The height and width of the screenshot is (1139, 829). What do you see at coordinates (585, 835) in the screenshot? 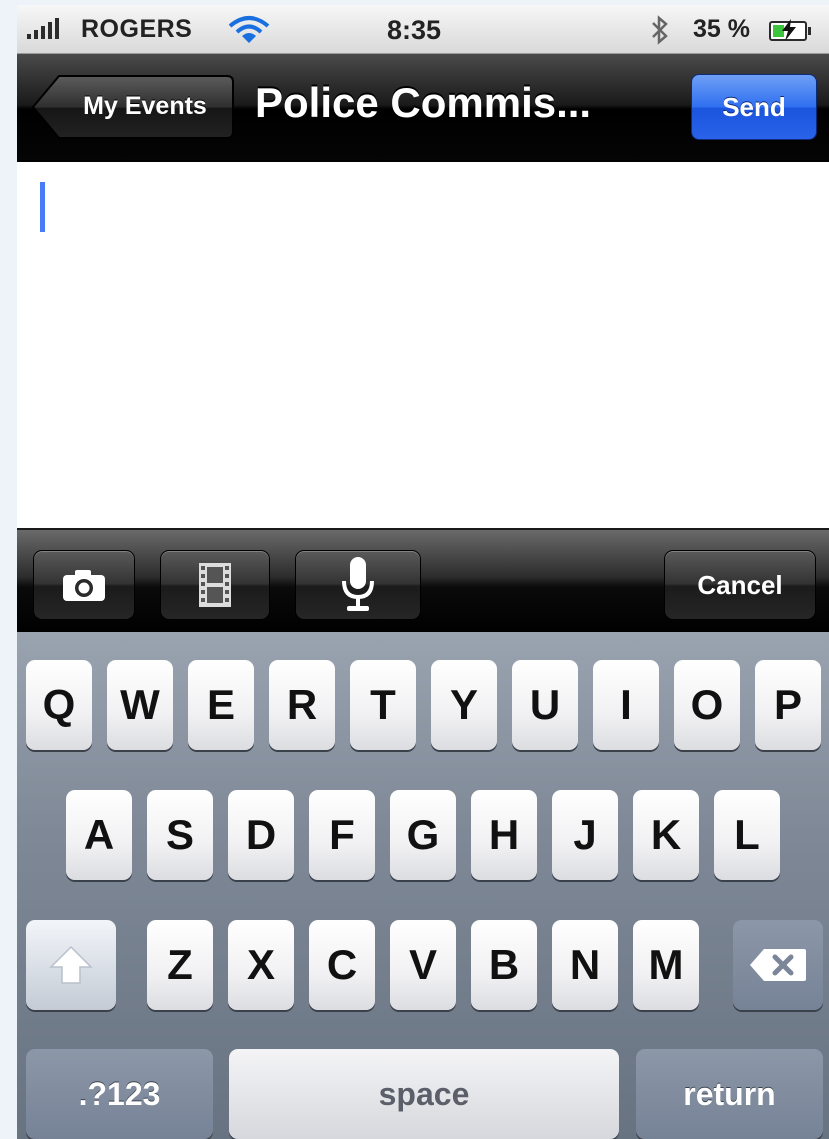
I see `key-j: J` at bounding box center [585, 835].